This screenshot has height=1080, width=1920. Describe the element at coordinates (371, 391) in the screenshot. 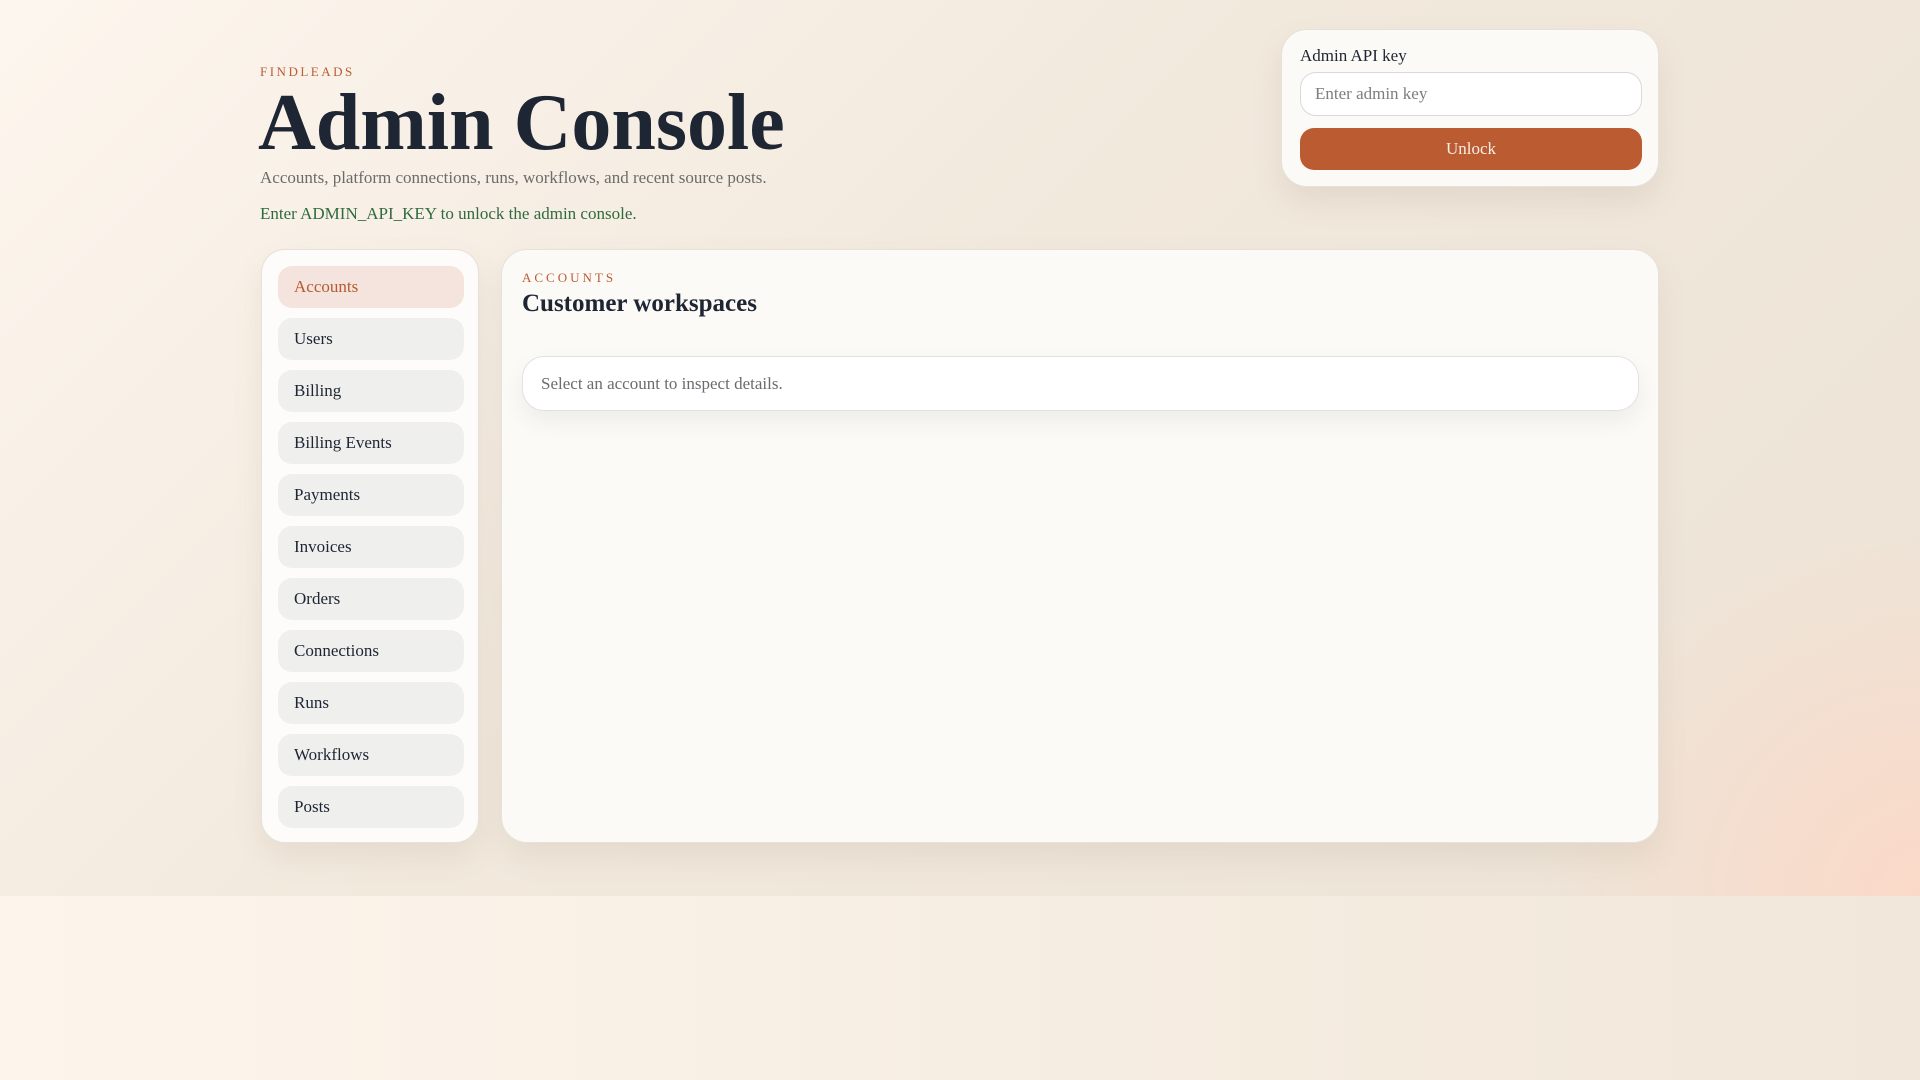

I see `sidebar-item-billing: Billing` at that location.